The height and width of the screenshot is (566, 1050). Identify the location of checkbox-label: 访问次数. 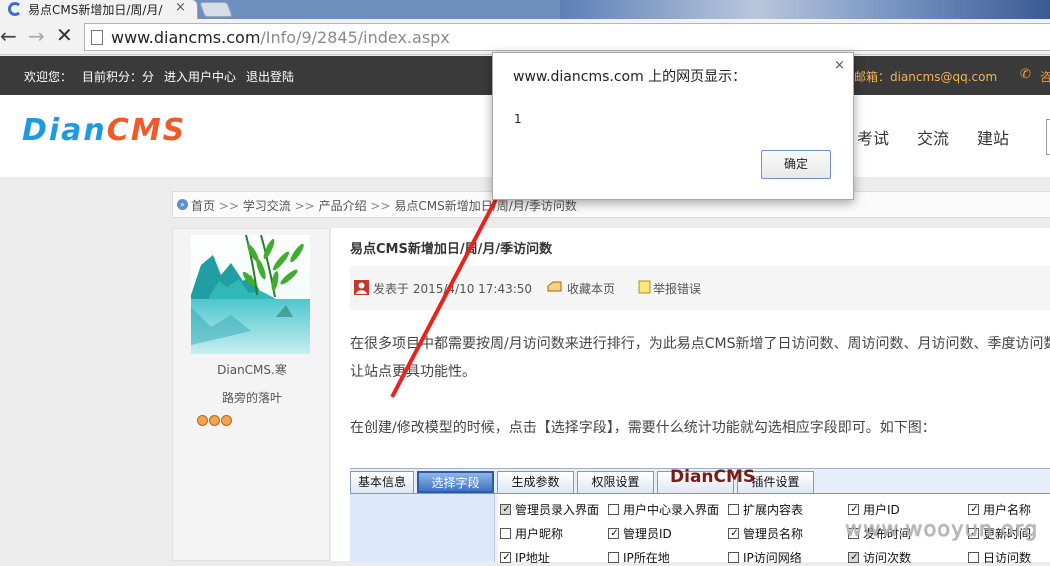
(887, 558).